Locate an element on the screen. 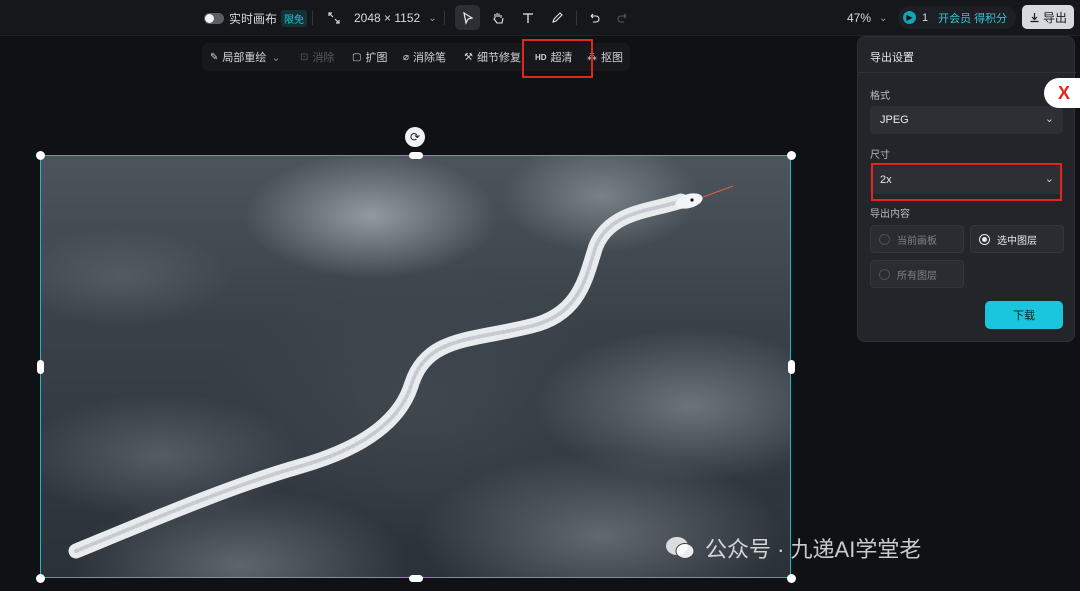  inpaint-label: 局部重绘 is located at coordinates (244, 58).